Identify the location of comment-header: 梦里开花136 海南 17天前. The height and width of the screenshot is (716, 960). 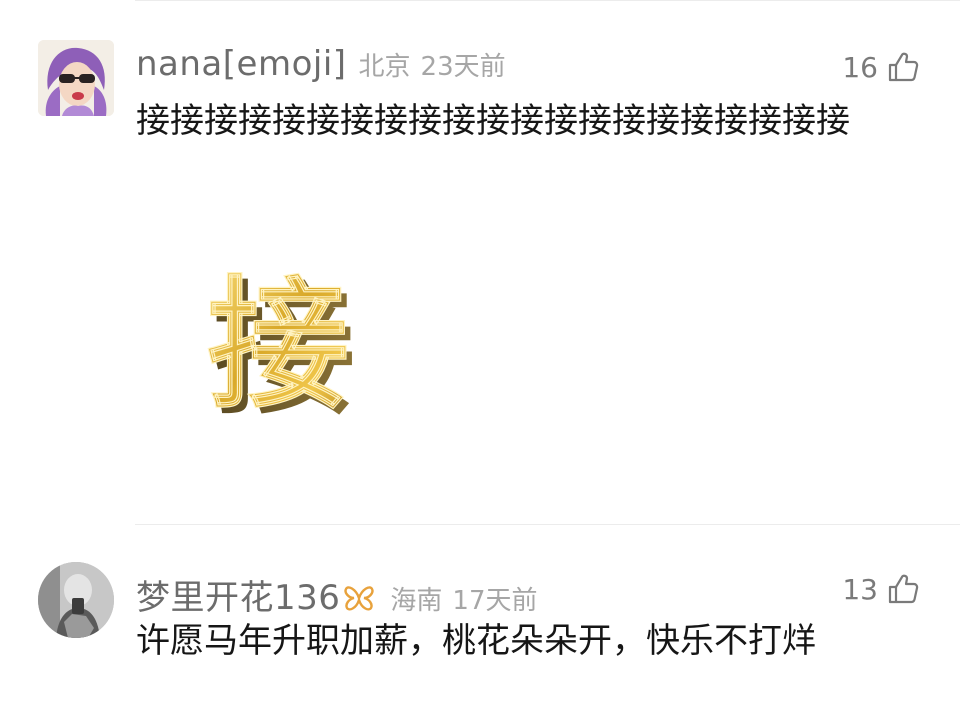
(337, 594).